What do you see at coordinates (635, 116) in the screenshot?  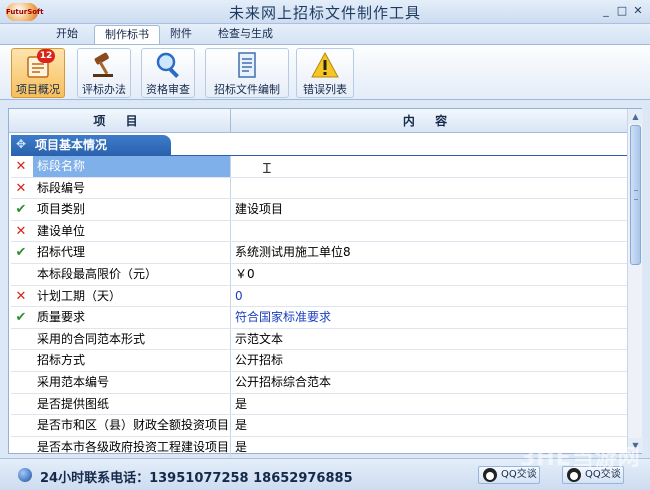 I see `scroll-up-icon: ▲` at bounding box center [635, 116].